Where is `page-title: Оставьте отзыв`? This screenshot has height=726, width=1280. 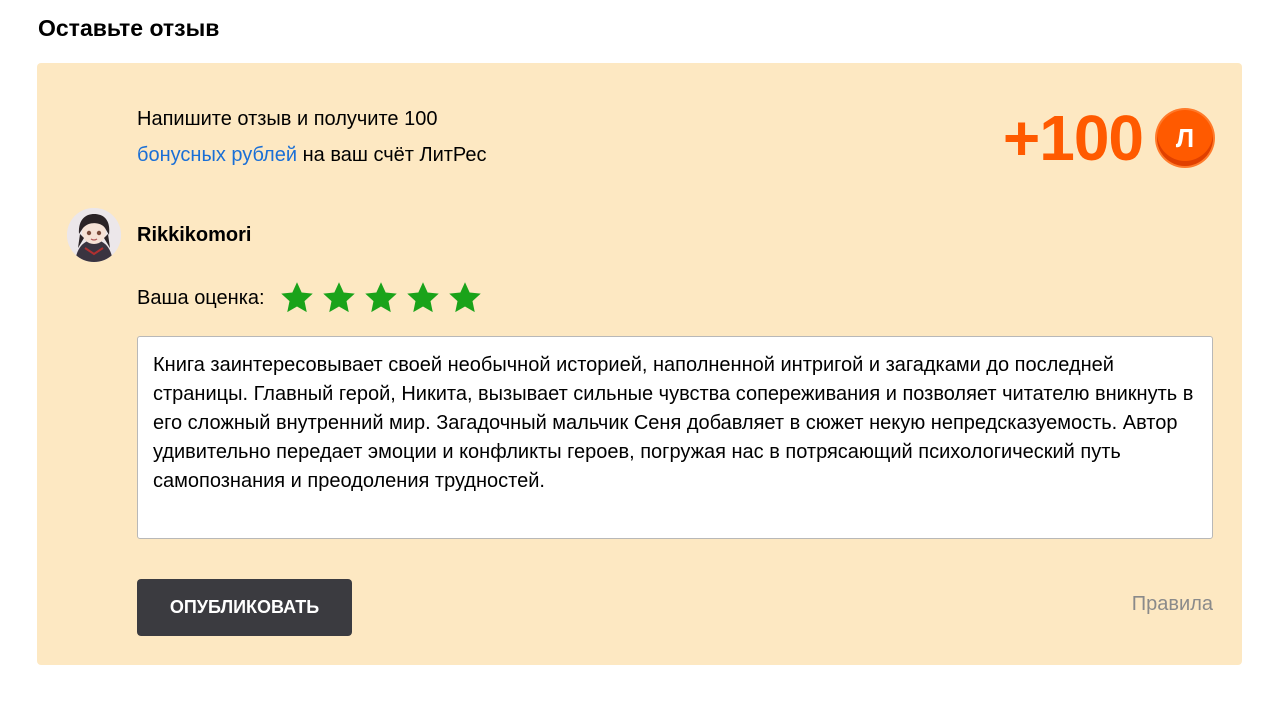
page-title: Оставьте отзыв is located at coordinates (129, 28).